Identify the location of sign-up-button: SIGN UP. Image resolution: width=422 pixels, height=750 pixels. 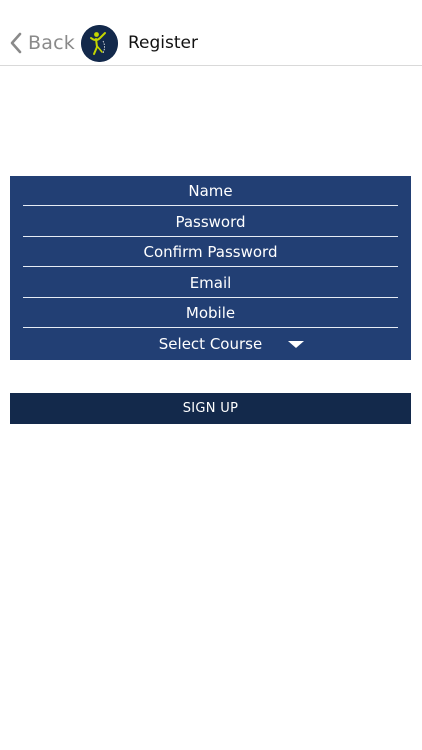
(210, 408).